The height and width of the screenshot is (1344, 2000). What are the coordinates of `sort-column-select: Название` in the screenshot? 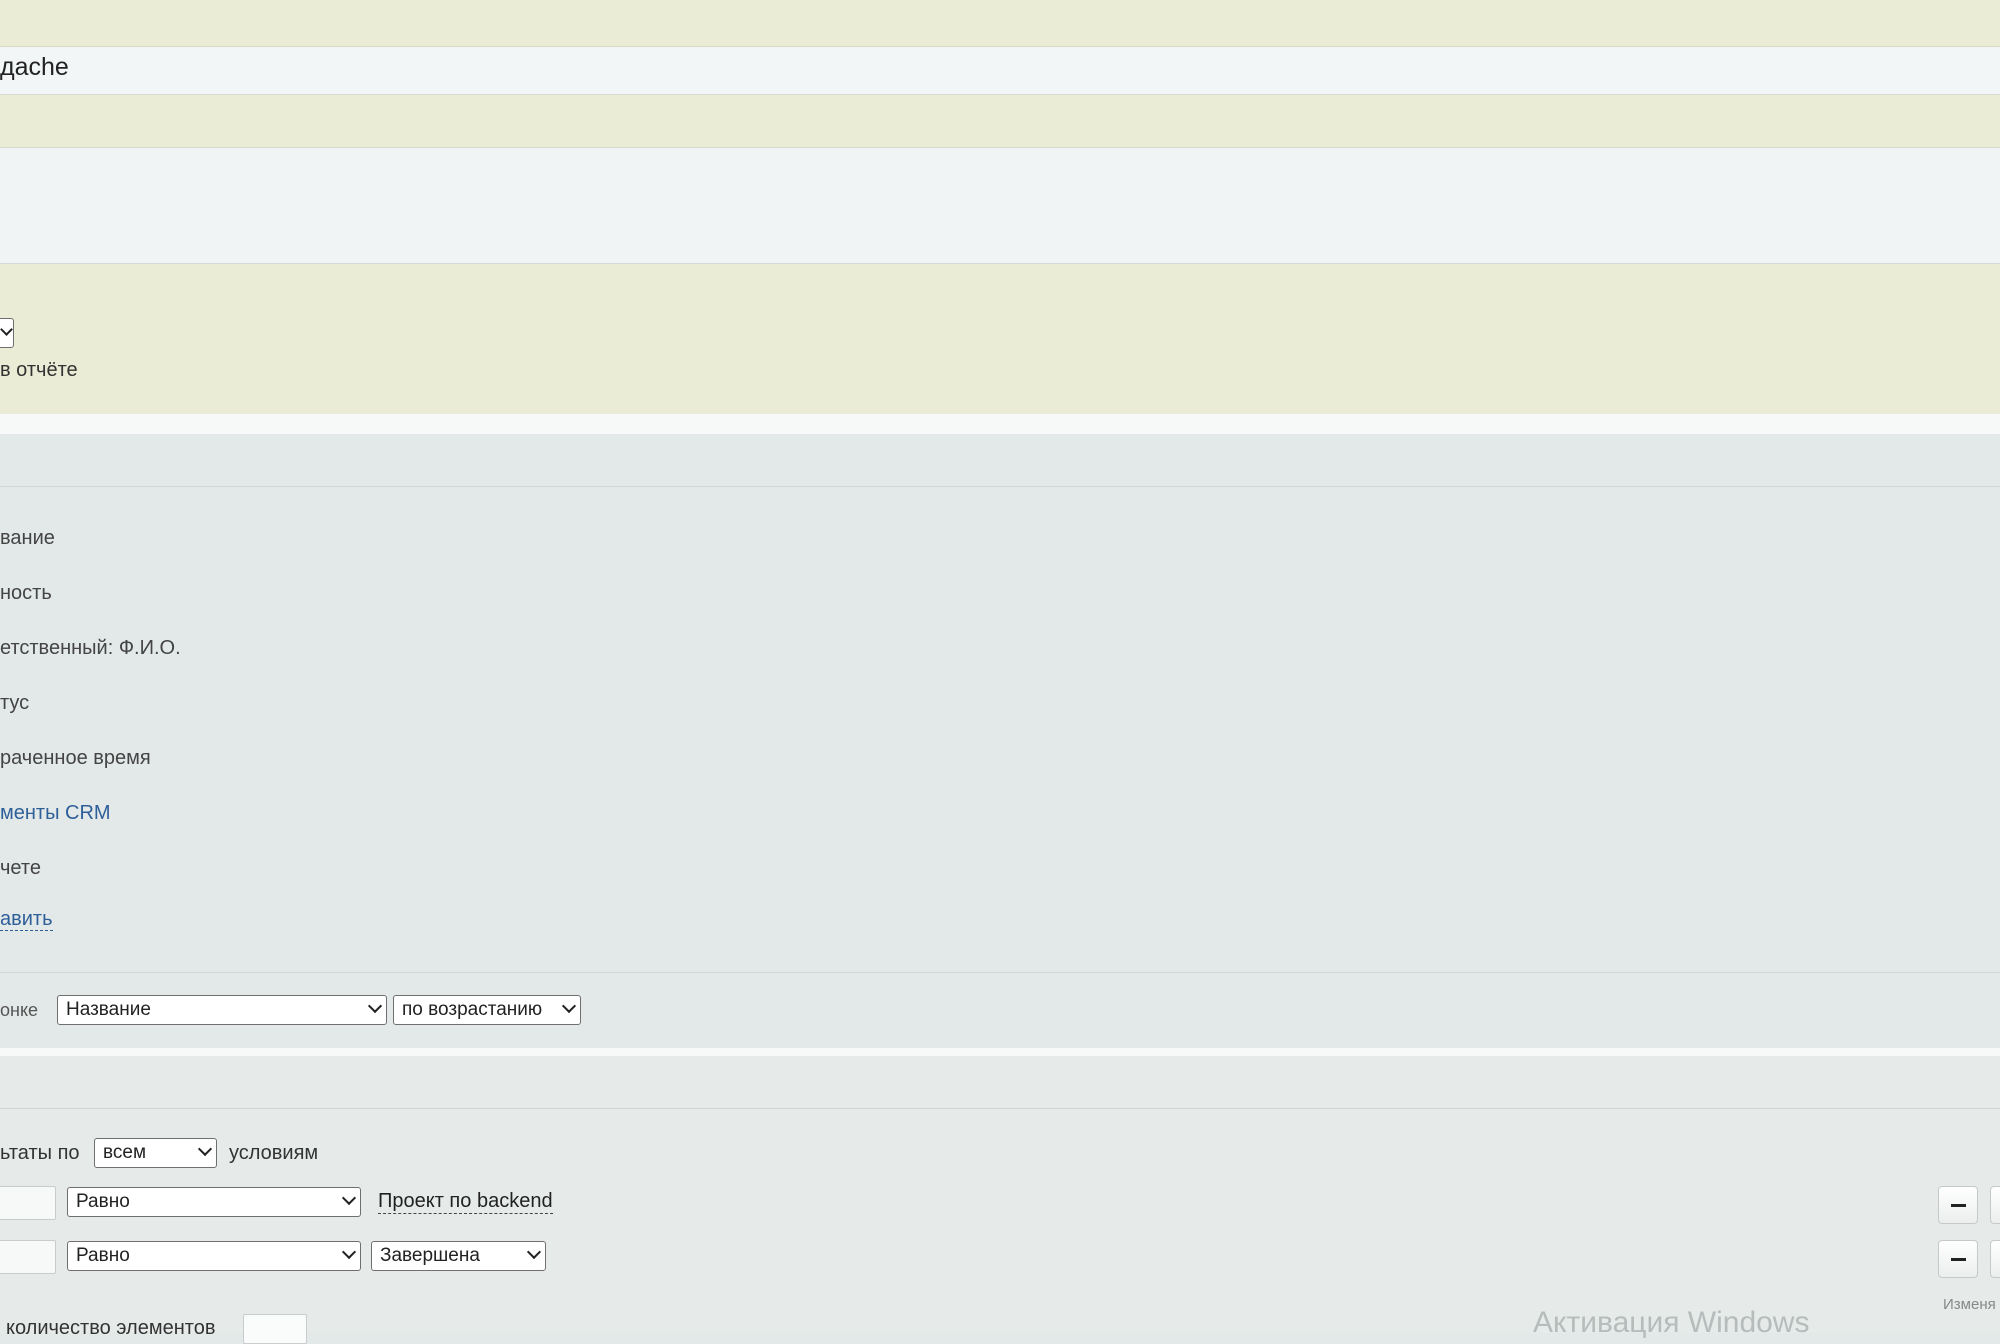 It's located at (222, 1010).